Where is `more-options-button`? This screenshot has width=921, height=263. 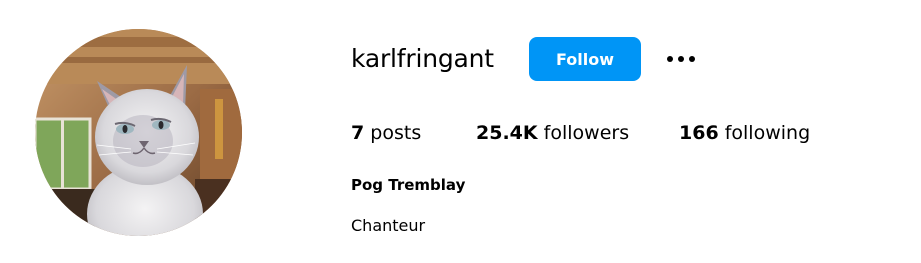
more-options-button is located at coordinates (681, 59).